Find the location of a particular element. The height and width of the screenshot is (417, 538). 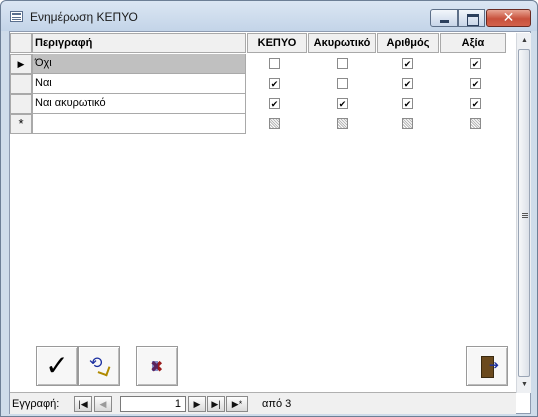

undo-button is located at coordinates (99, 366).